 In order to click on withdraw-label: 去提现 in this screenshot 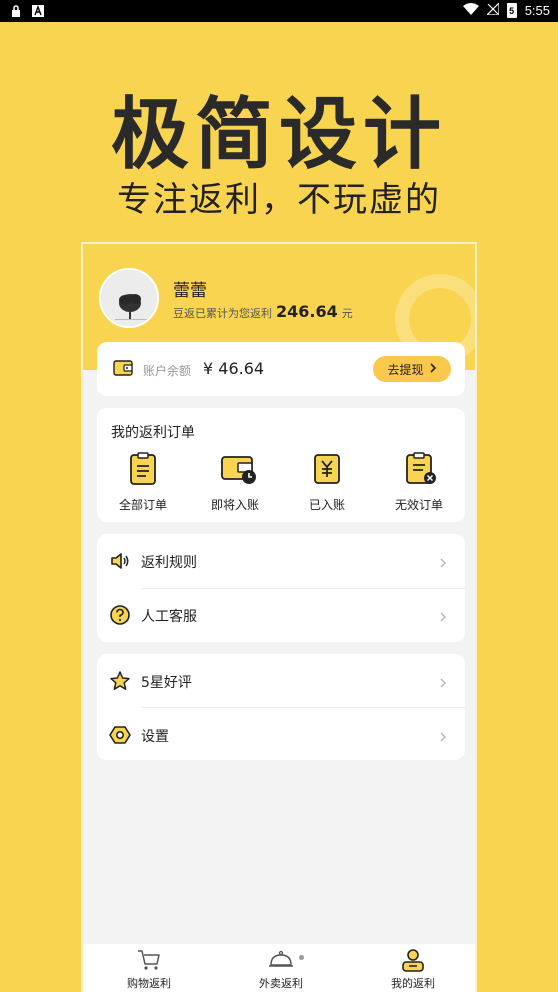, I will do `click(405, 369)`.